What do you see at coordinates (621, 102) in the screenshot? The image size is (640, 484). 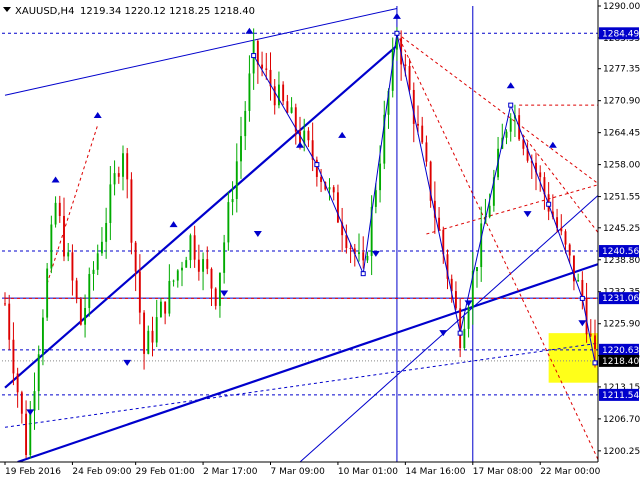 I see `y-tick-label: 1270.90` at bounding box center [621, 102].